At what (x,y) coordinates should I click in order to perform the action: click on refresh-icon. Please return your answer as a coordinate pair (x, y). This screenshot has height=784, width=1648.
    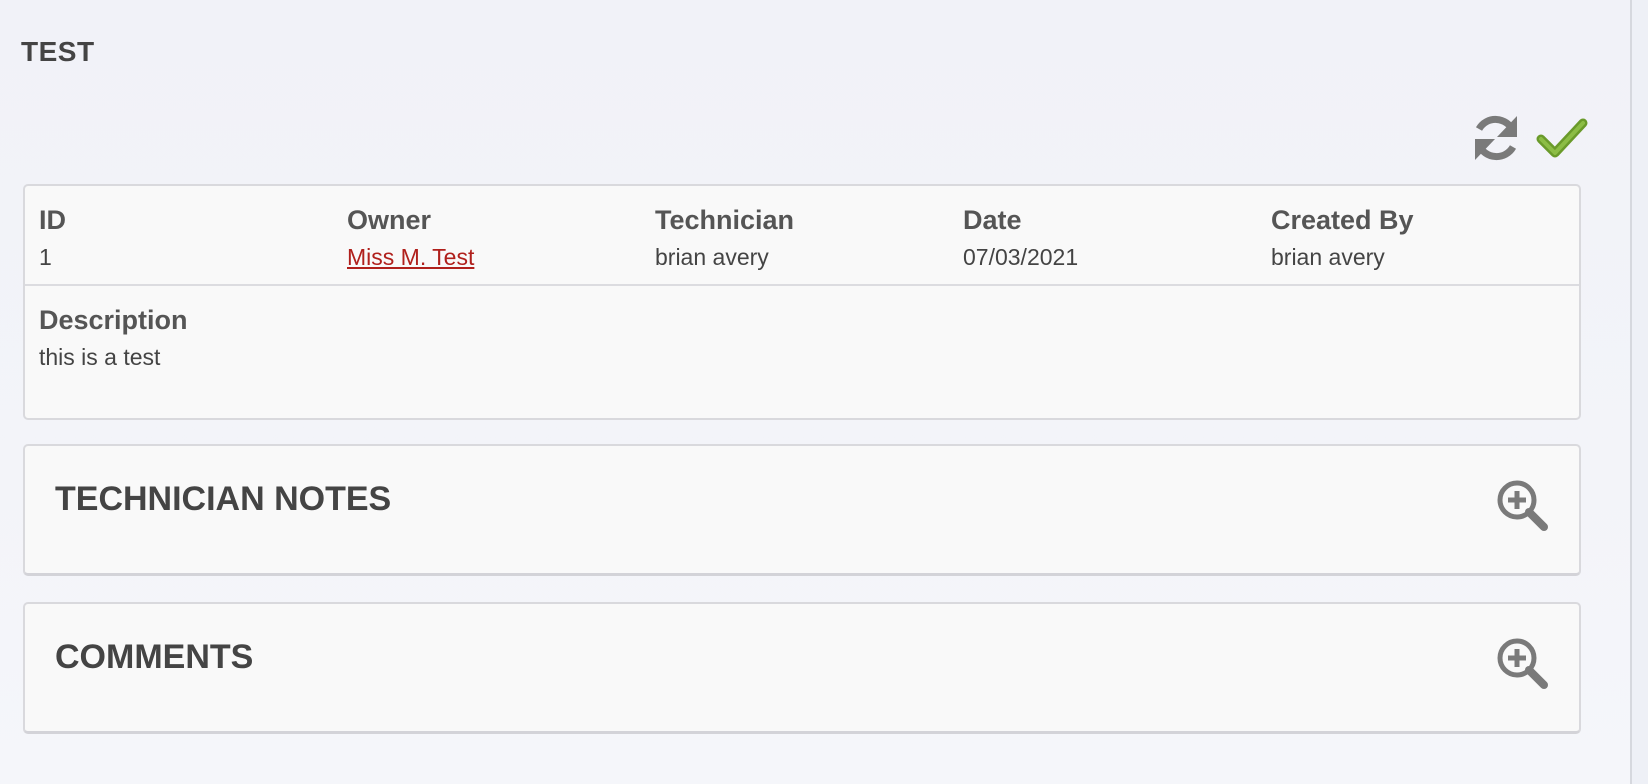
    Looking at the image, I should click on (1496, 138).